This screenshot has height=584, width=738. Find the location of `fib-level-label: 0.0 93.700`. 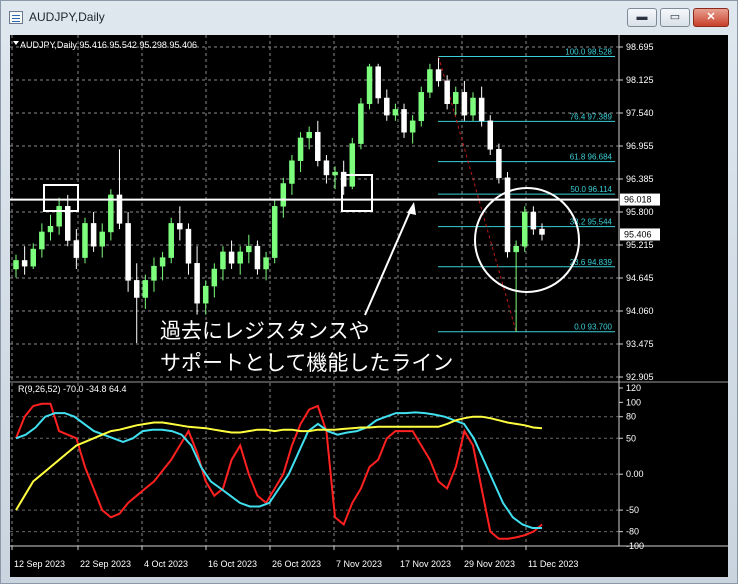

fib-level-label: 0.0 93.700 is located at coordinates (593, 327).